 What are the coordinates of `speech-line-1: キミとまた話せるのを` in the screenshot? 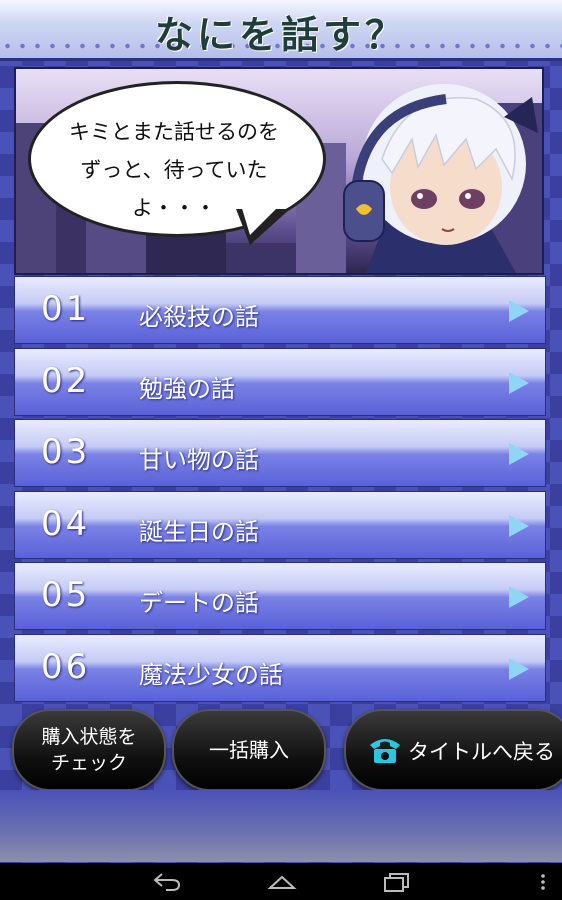 It's located at (174, 132).